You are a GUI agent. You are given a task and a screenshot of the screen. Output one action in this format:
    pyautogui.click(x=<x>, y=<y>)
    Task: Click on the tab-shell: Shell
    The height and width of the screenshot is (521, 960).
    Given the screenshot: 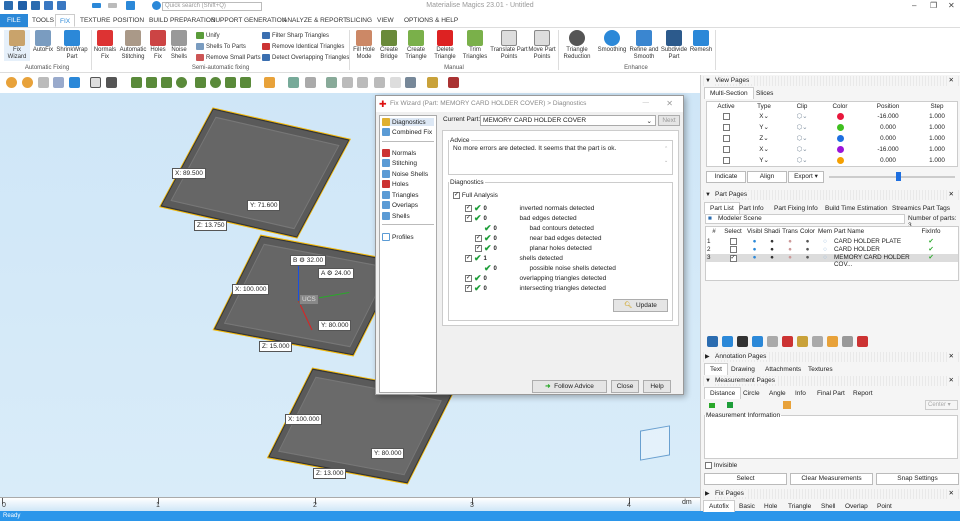 What is the action you would take?
    pyautogui.click(x=828, y=506)
    